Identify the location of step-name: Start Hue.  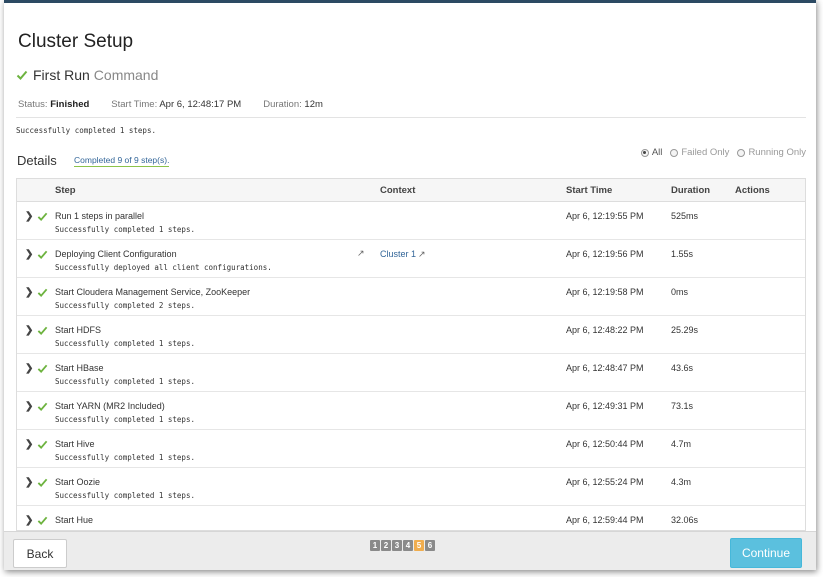
(74, 520).